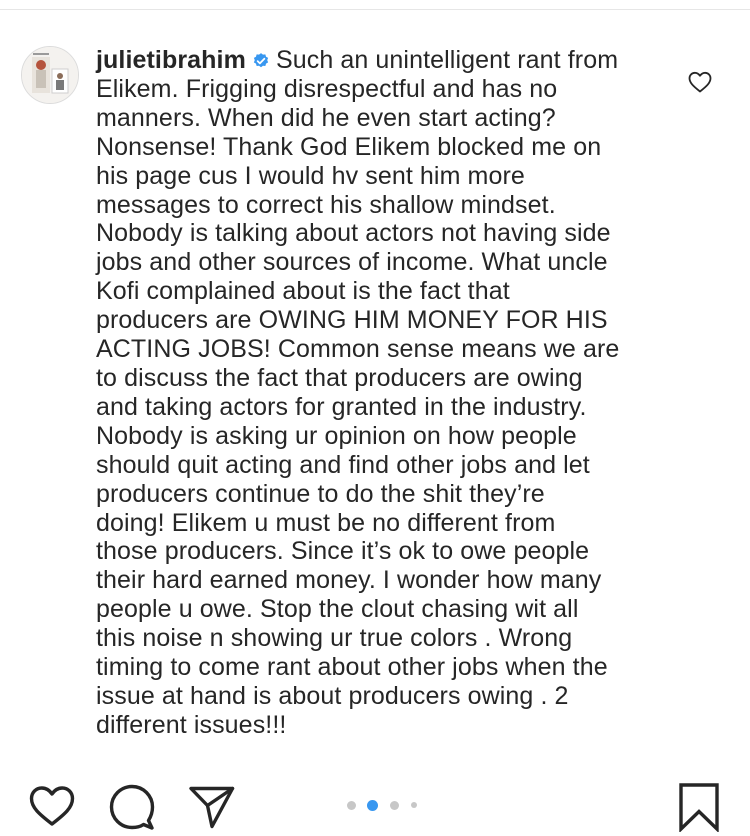  I want to click on share-paper-plane-icon, so click(212, 807).